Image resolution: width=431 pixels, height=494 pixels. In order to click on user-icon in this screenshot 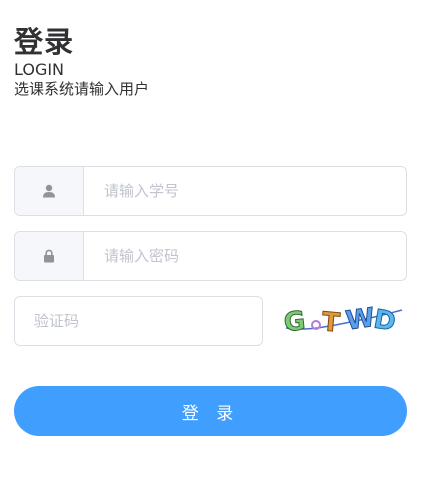, I will do `click(49, 191)`.